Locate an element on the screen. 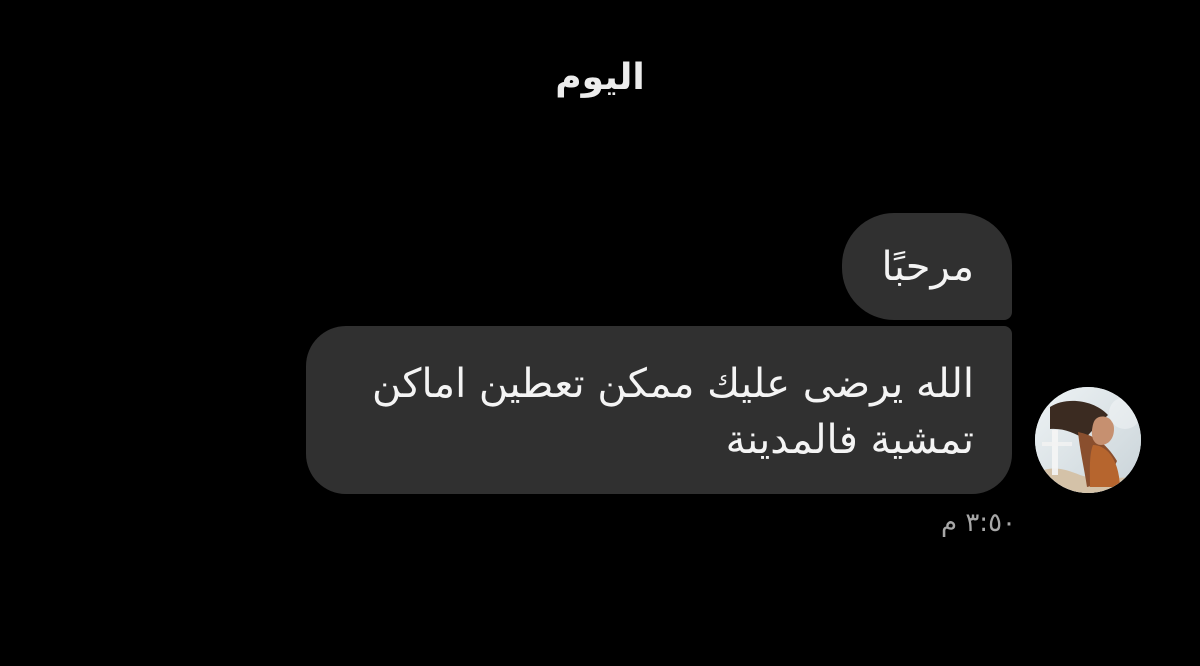 The width and height of the screenshot is (1200, 666). message-bubble: مرحبًا is located at coordinates (927, 266).